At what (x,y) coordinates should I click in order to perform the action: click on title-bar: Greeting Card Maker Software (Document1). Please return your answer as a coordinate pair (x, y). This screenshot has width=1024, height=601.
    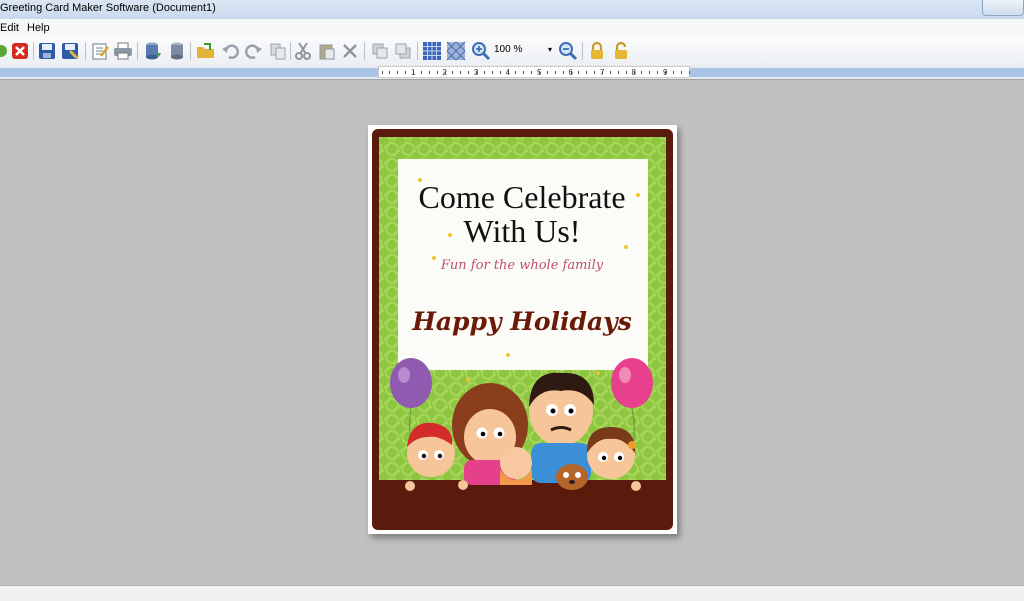
    Looking at the image, I should click on (512, 10).